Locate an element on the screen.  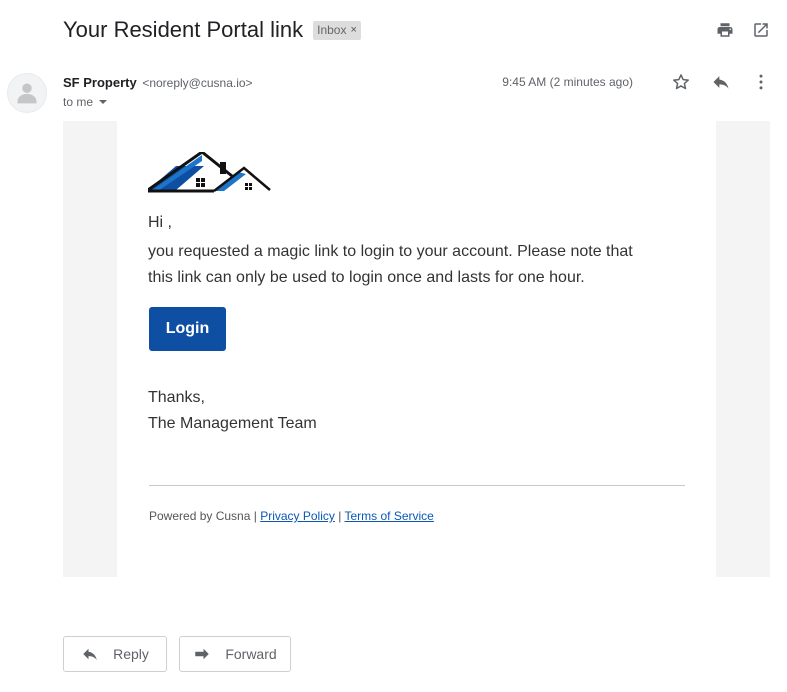
recipient-text: to me is located at coordinates (78, 102).